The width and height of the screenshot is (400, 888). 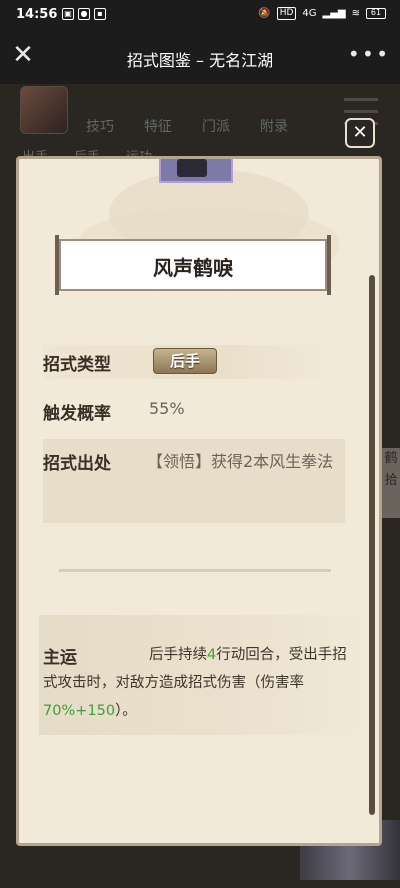 I want to click on page-title: 招式图鉴 – 无名江湖, so click(x=200, y=60).